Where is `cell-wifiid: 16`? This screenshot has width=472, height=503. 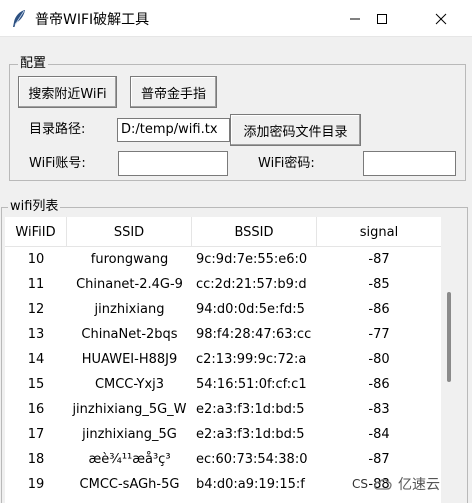 cell-wifiid: 16 is located at coordinates (36, 409).